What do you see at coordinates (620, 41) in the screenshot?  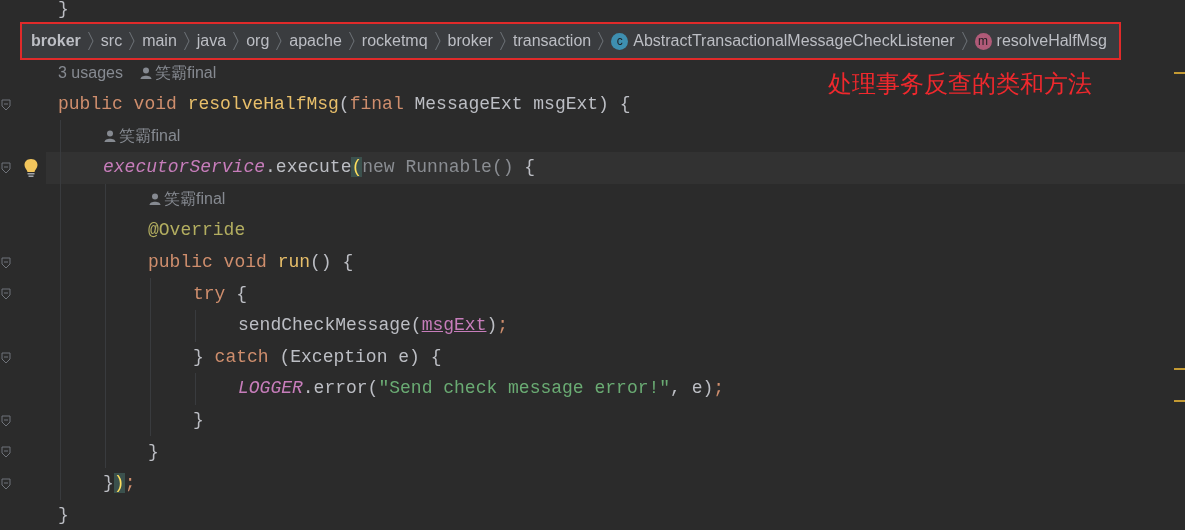 I see `class-icon: c` at bounding box center [620, 41].